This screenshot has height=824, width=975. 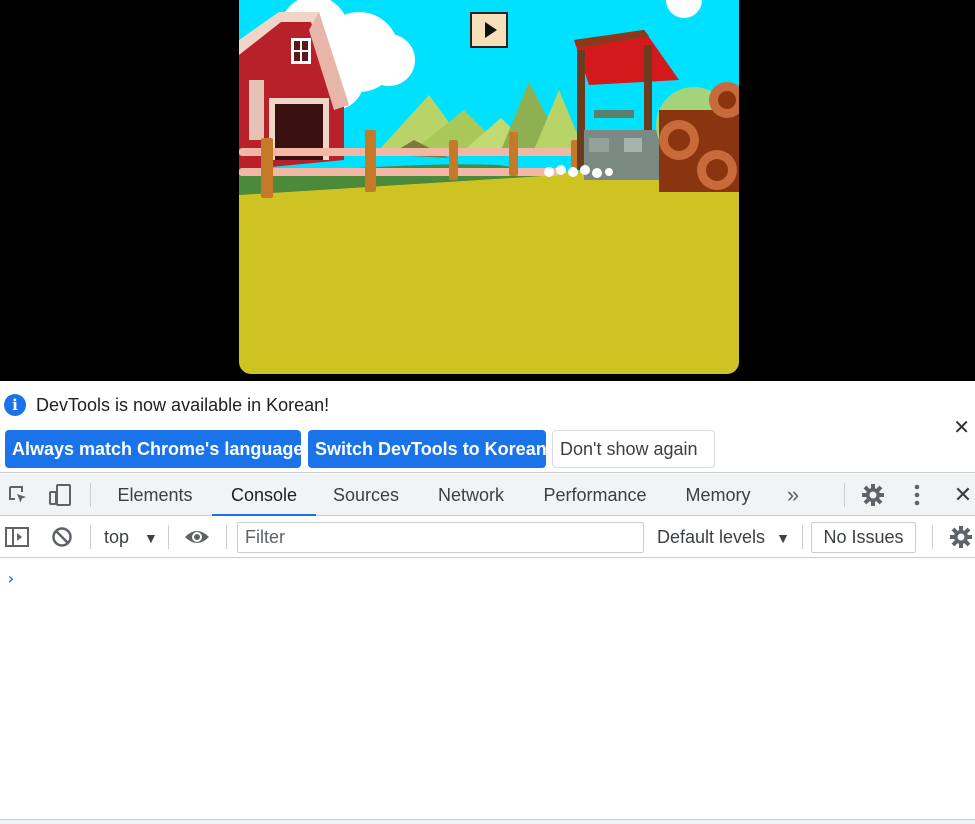 I want to click on issues-button: No Issues, so click(x=863, y=537).